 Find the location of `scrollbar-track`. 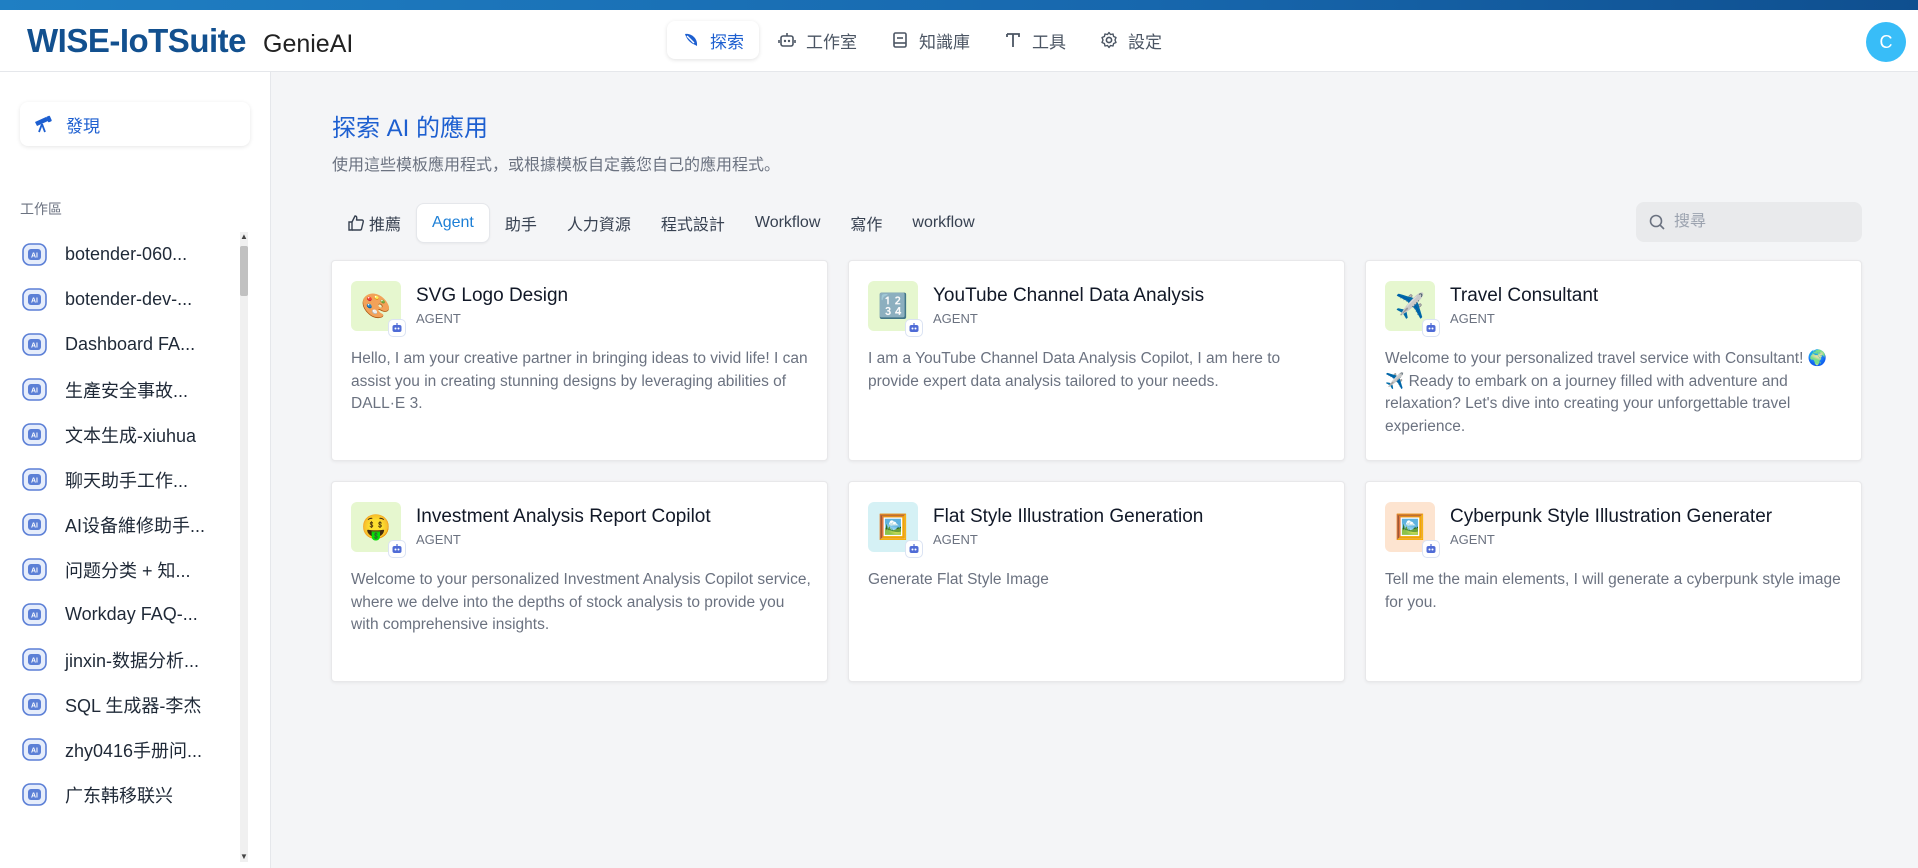

scrollbar-track is located at coordinates (244, 547).